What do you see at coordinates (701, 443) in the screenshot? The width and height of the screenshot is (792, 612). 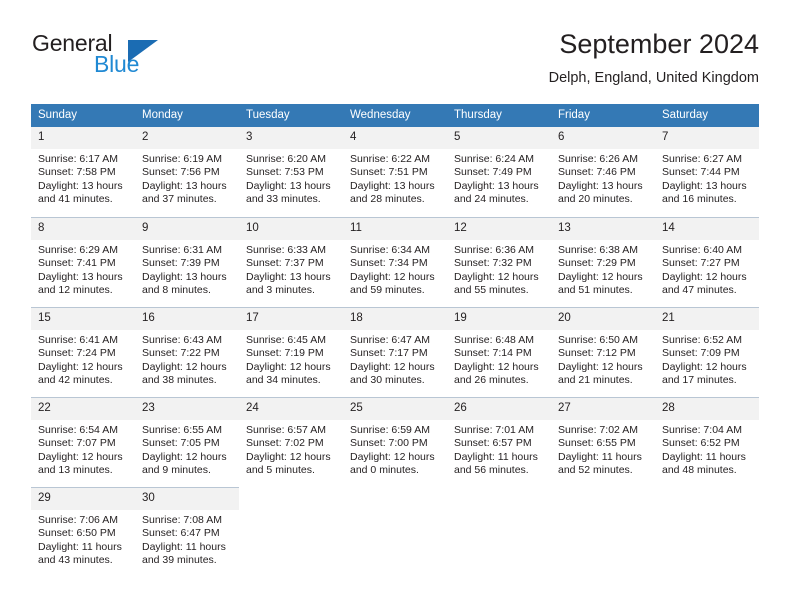 I see `sunset-text: Sunset: 6:52 PM` at bounding box center [701, 443].